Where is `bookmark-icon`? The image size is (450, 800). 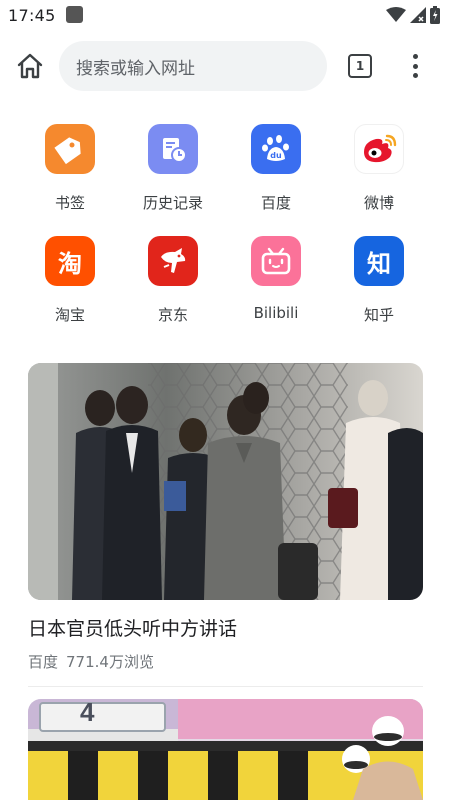 bookmark-icon is located at coordinates (70, 149).